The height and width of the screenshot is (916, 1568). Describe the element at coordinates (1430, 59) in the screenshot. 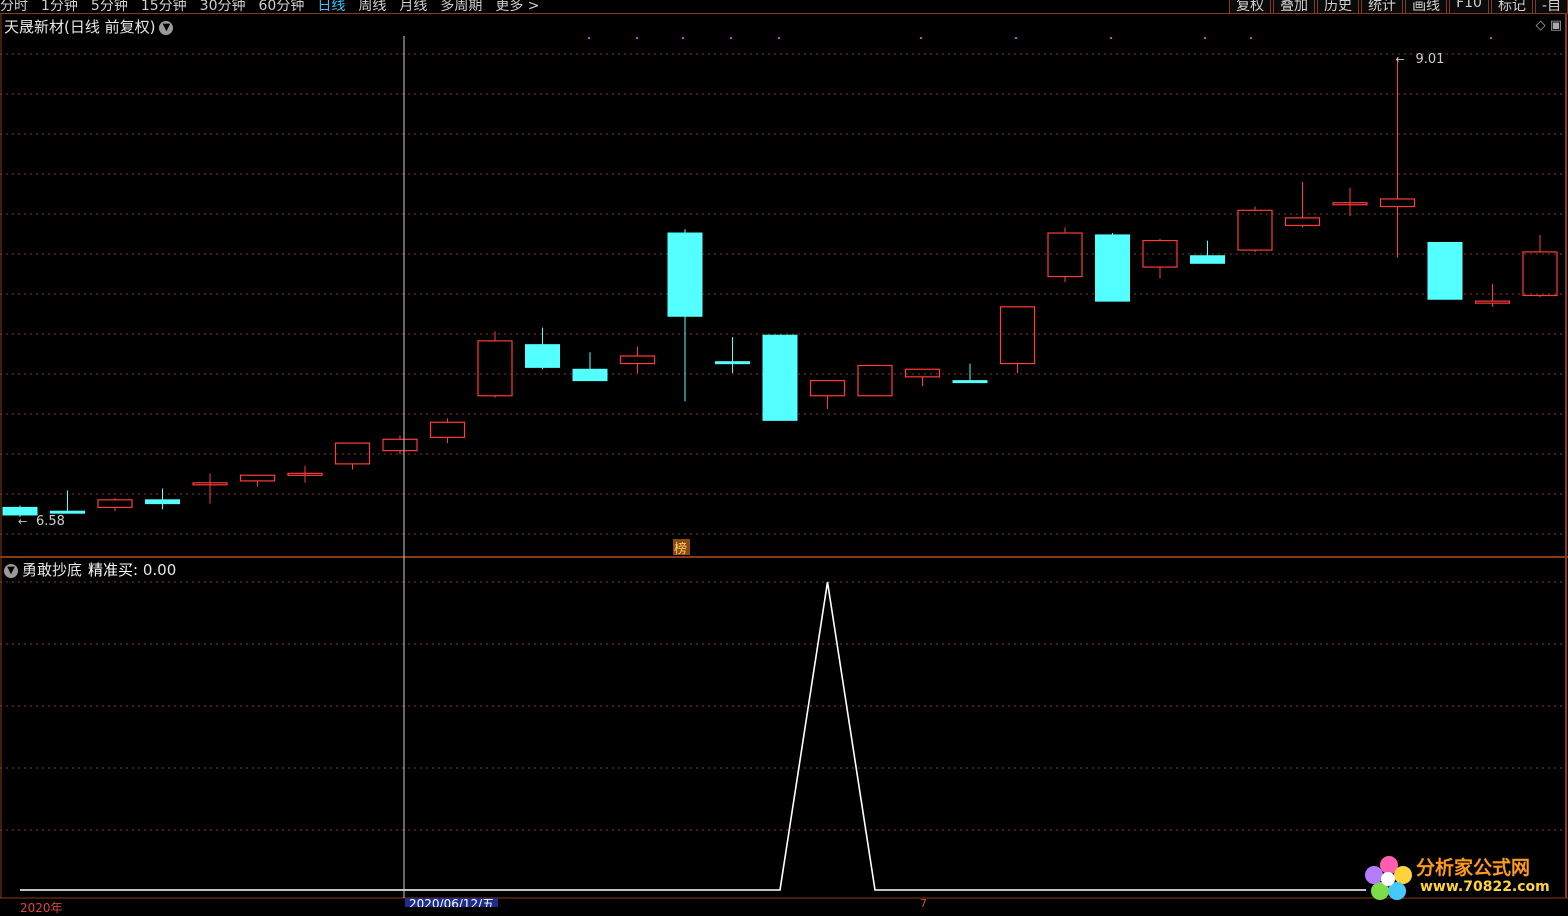

I see `high-price-label: 9.01` at that location.